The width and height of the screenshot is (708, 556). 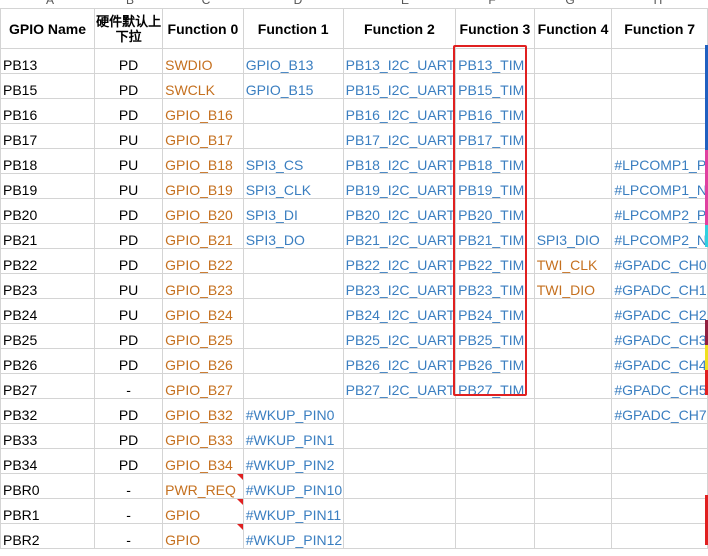 What do you see at coordinates (293, 211) in the screenshot?
I see `cell-function-1: SPI3_DI` at bounding box center [293, 211].